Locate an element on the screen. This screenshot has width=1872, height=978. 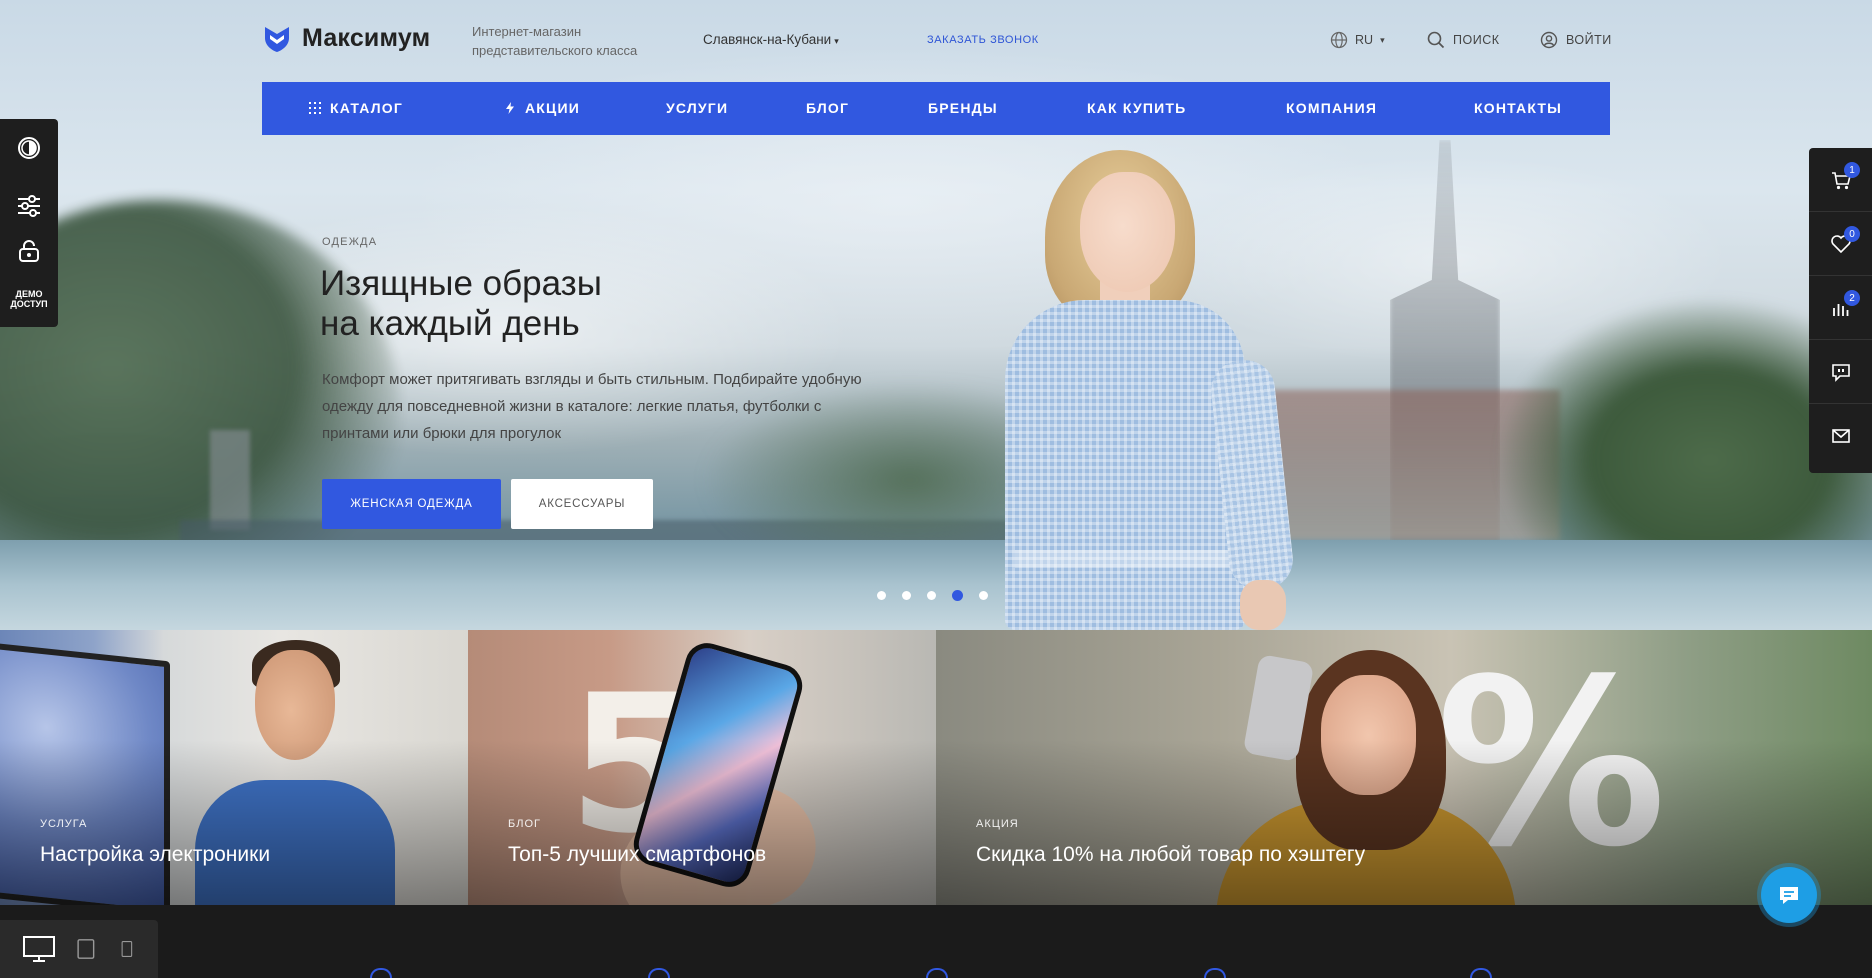
language-selector: RU ▾ is located at coordinates (1357, 40).